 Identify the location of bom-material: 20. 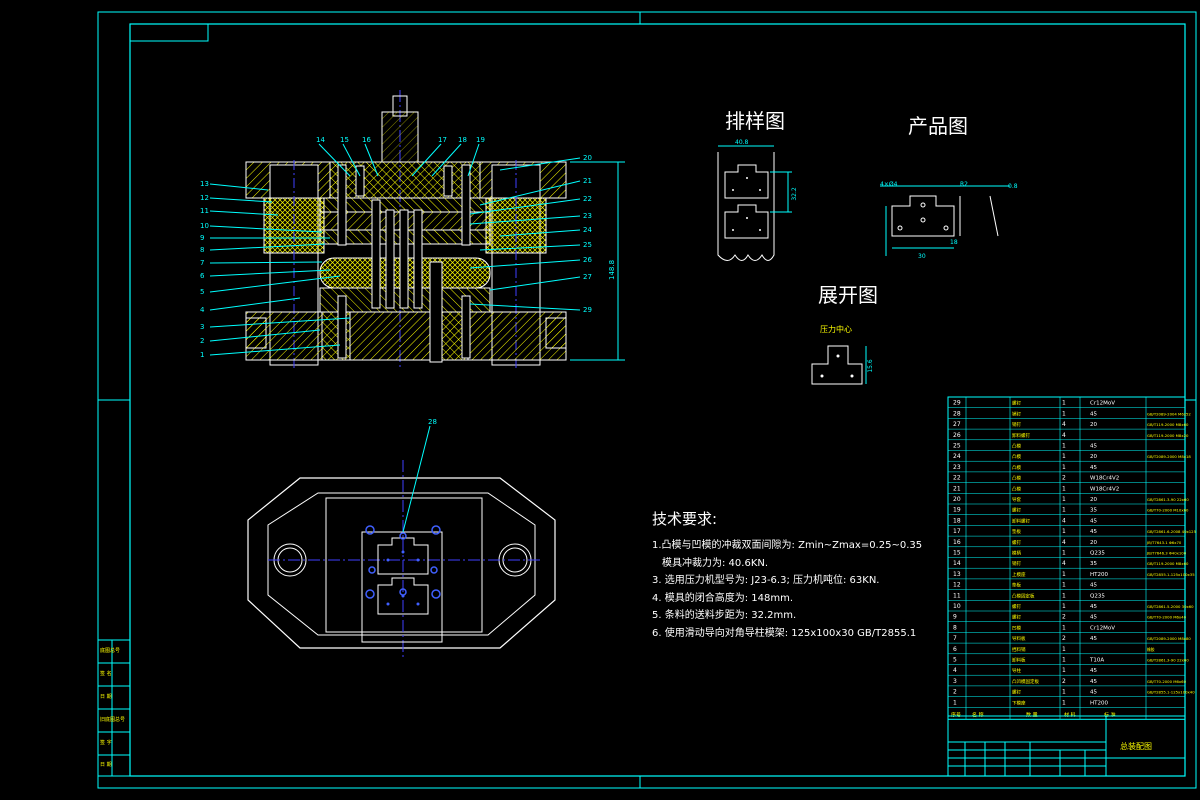
(1093, 500).